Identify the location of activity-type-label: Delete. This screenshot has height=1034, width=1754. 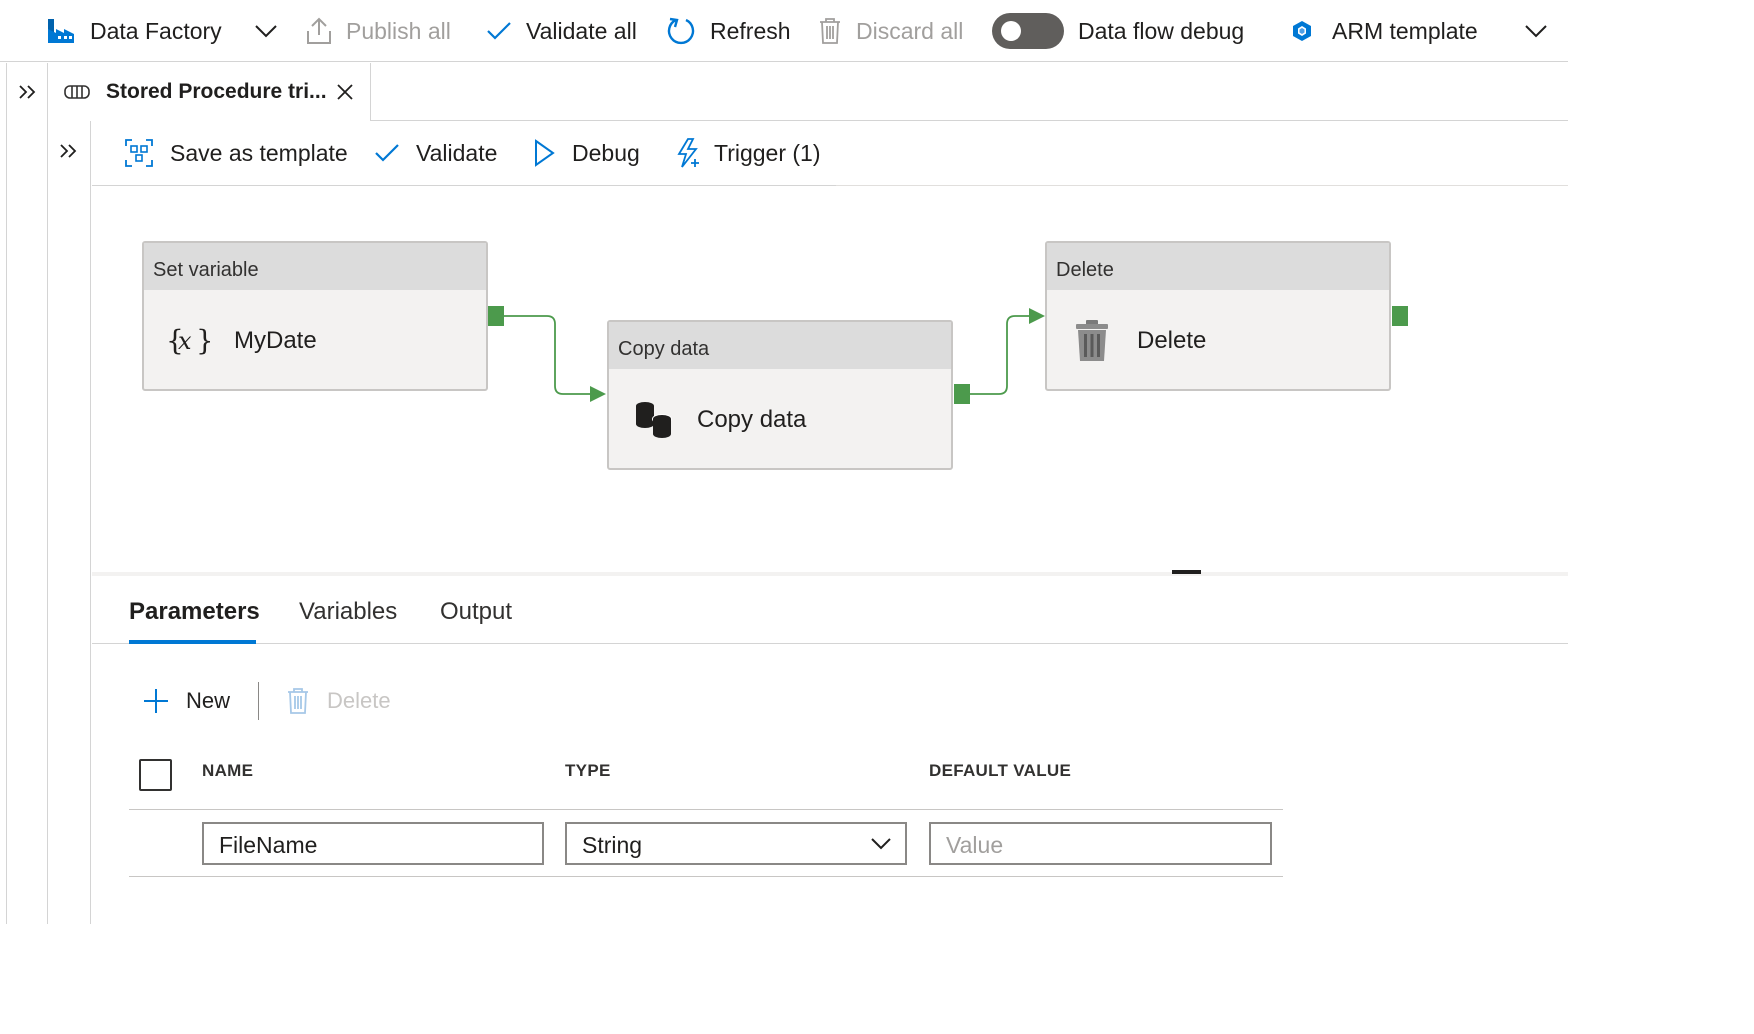
(1218, 266).